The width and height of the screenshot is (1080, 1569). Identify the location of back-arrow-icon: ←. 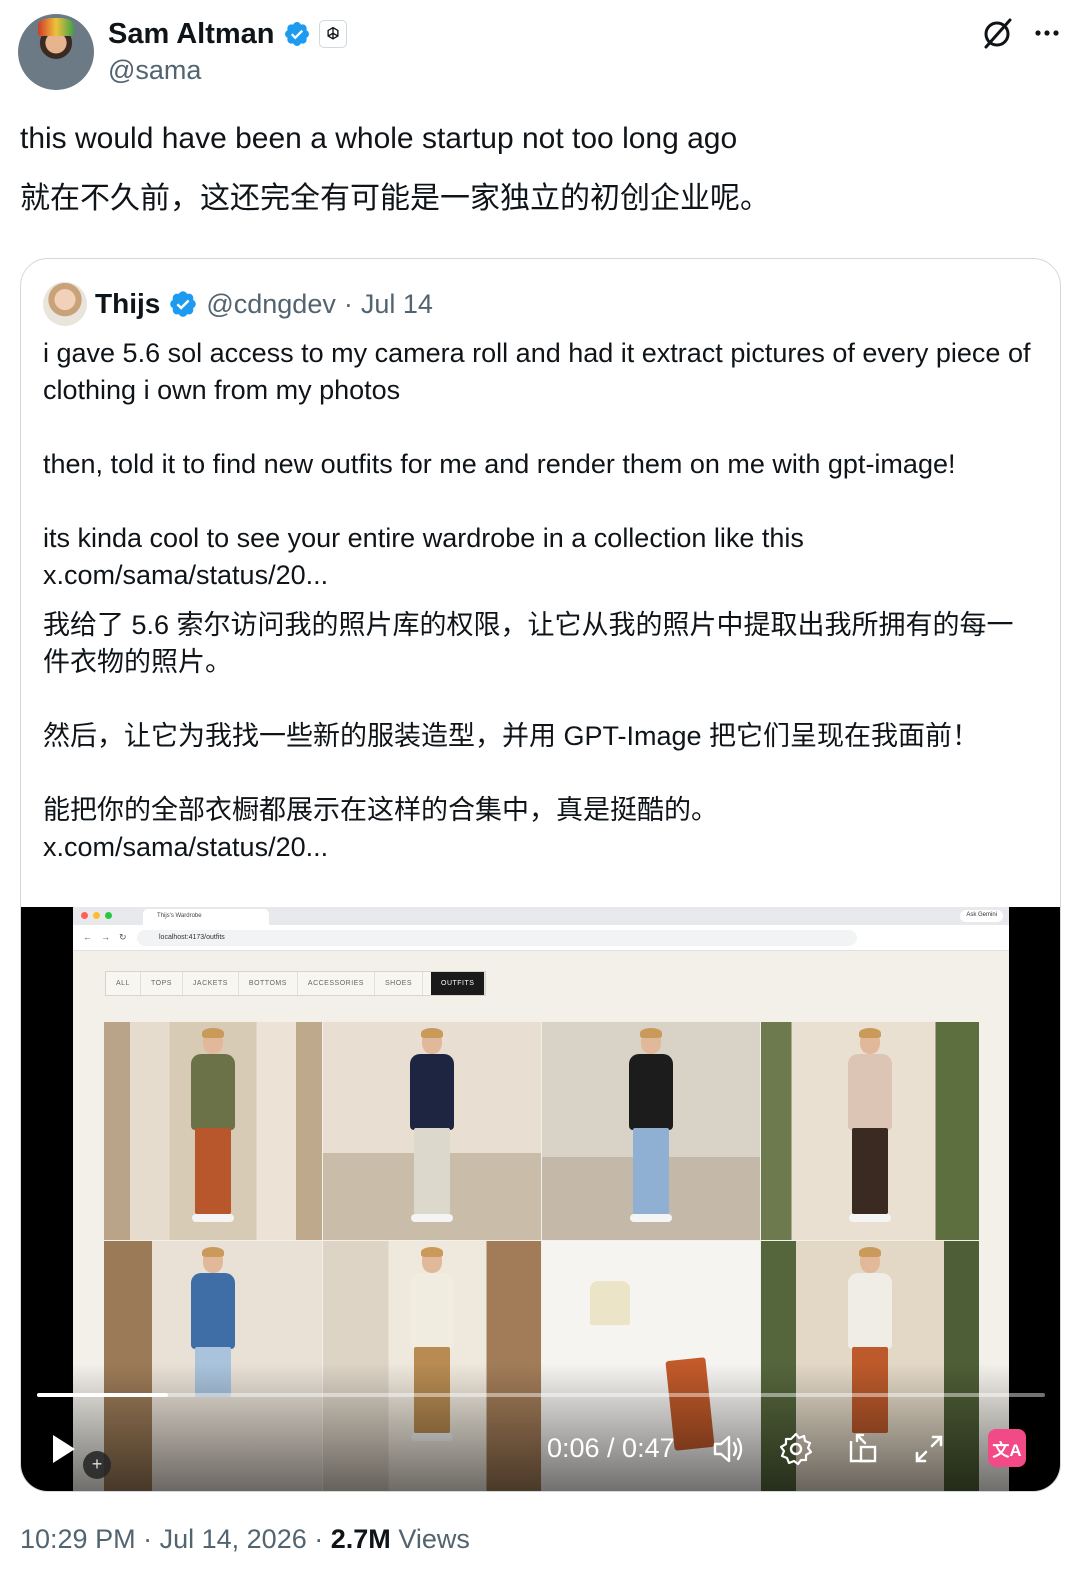
(87, 937).